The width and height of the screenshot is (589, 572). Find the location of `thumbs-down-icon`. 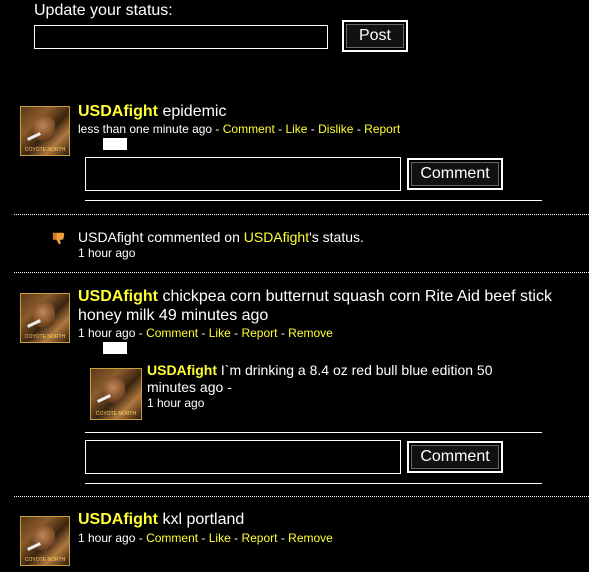

thumbs-down-icon is located at coordinates (59, 240).